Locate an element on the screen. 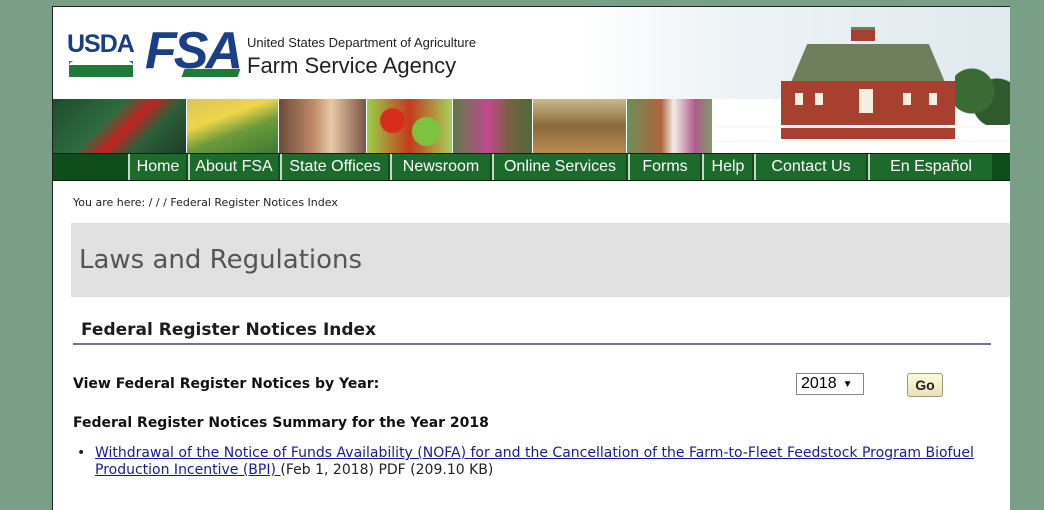  nav-home: Home is located at coordinates (157, 167).